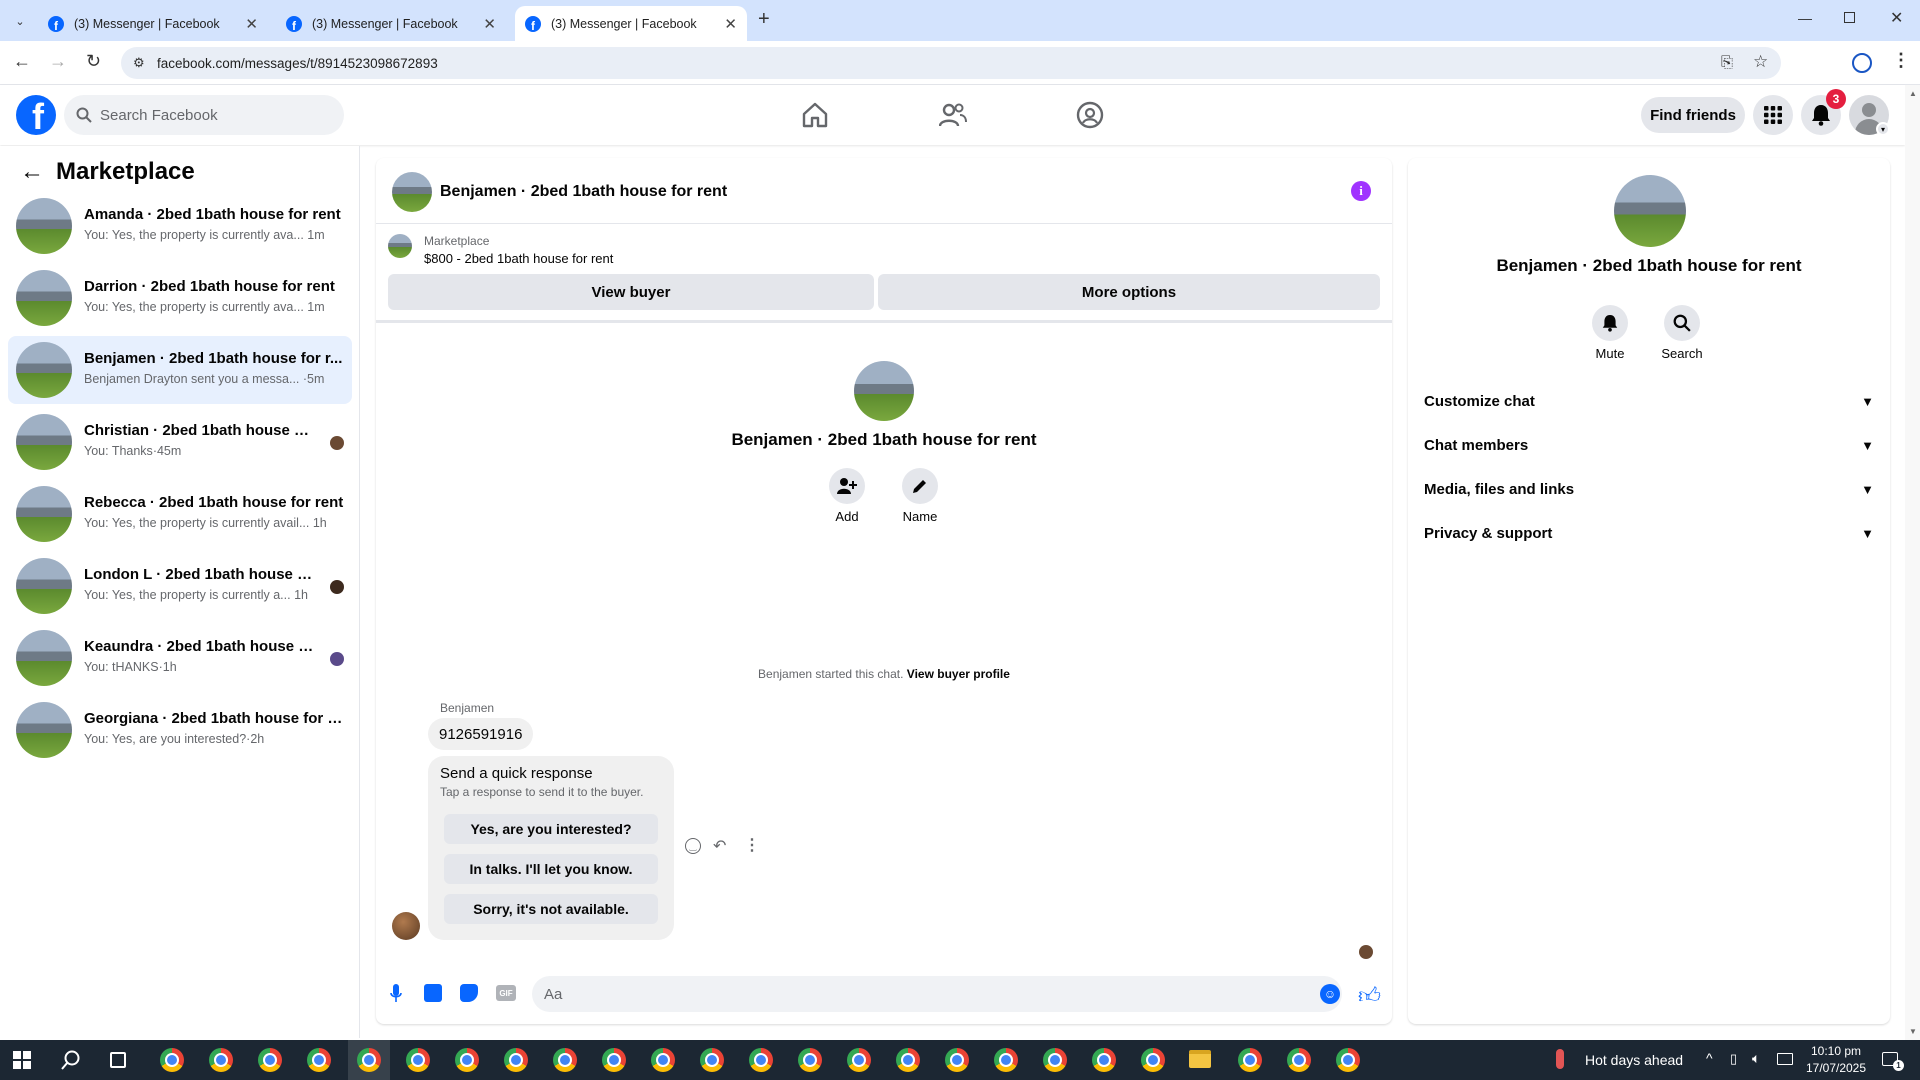  Describe the element at coordinates (551, 829) in the screenshot. I see `quick-response-button: Yes, are you interested?` at that location.